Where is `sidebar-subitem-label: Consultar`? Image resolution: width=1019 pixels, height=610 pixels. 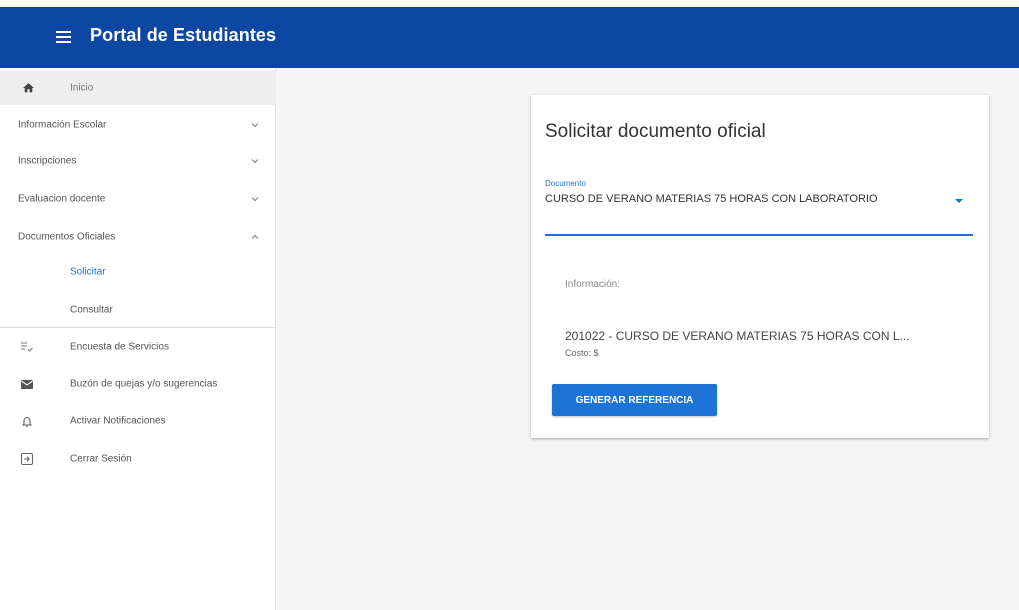
sidebar-subitem-label: Consultar is located at coordinates (91, 310).